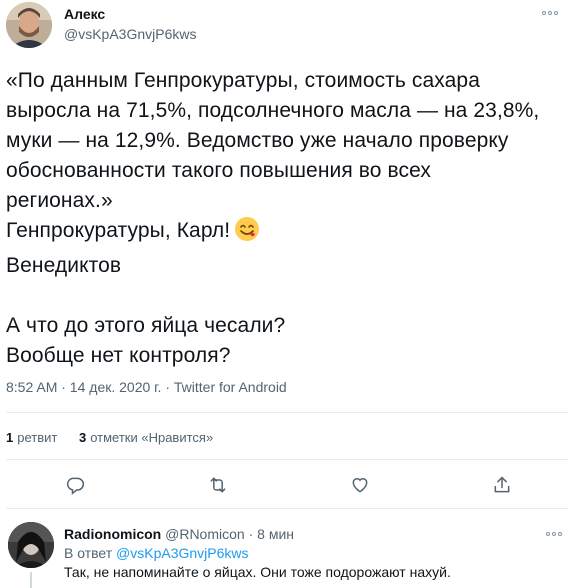 Image resolution: width=571 pixels, height=588 pixels. What do you see at coordinates (554, 534) in the screenshot?
I see `reply-more-options-icon` at bounding box center [554, 534].